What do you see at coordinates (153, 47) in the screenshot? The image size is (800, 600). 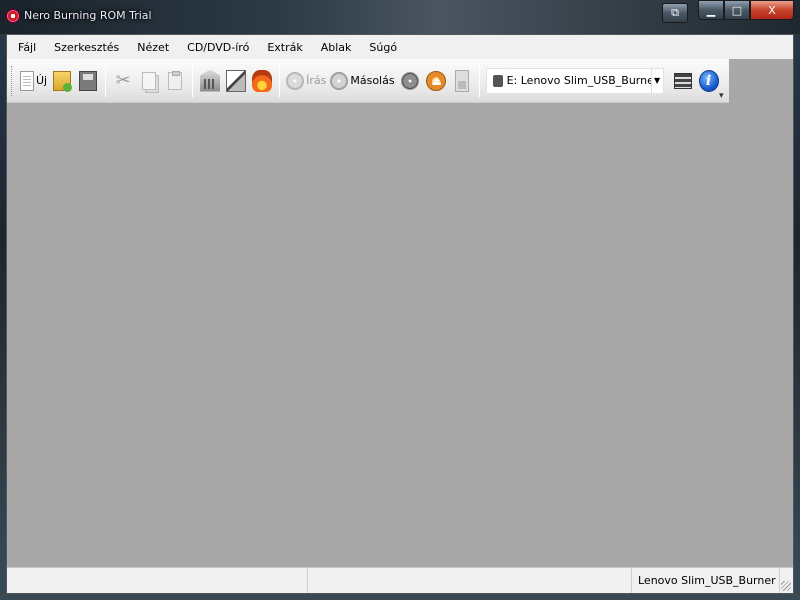 I see `menu-view: Nézet` at bounding box center [153, 47].